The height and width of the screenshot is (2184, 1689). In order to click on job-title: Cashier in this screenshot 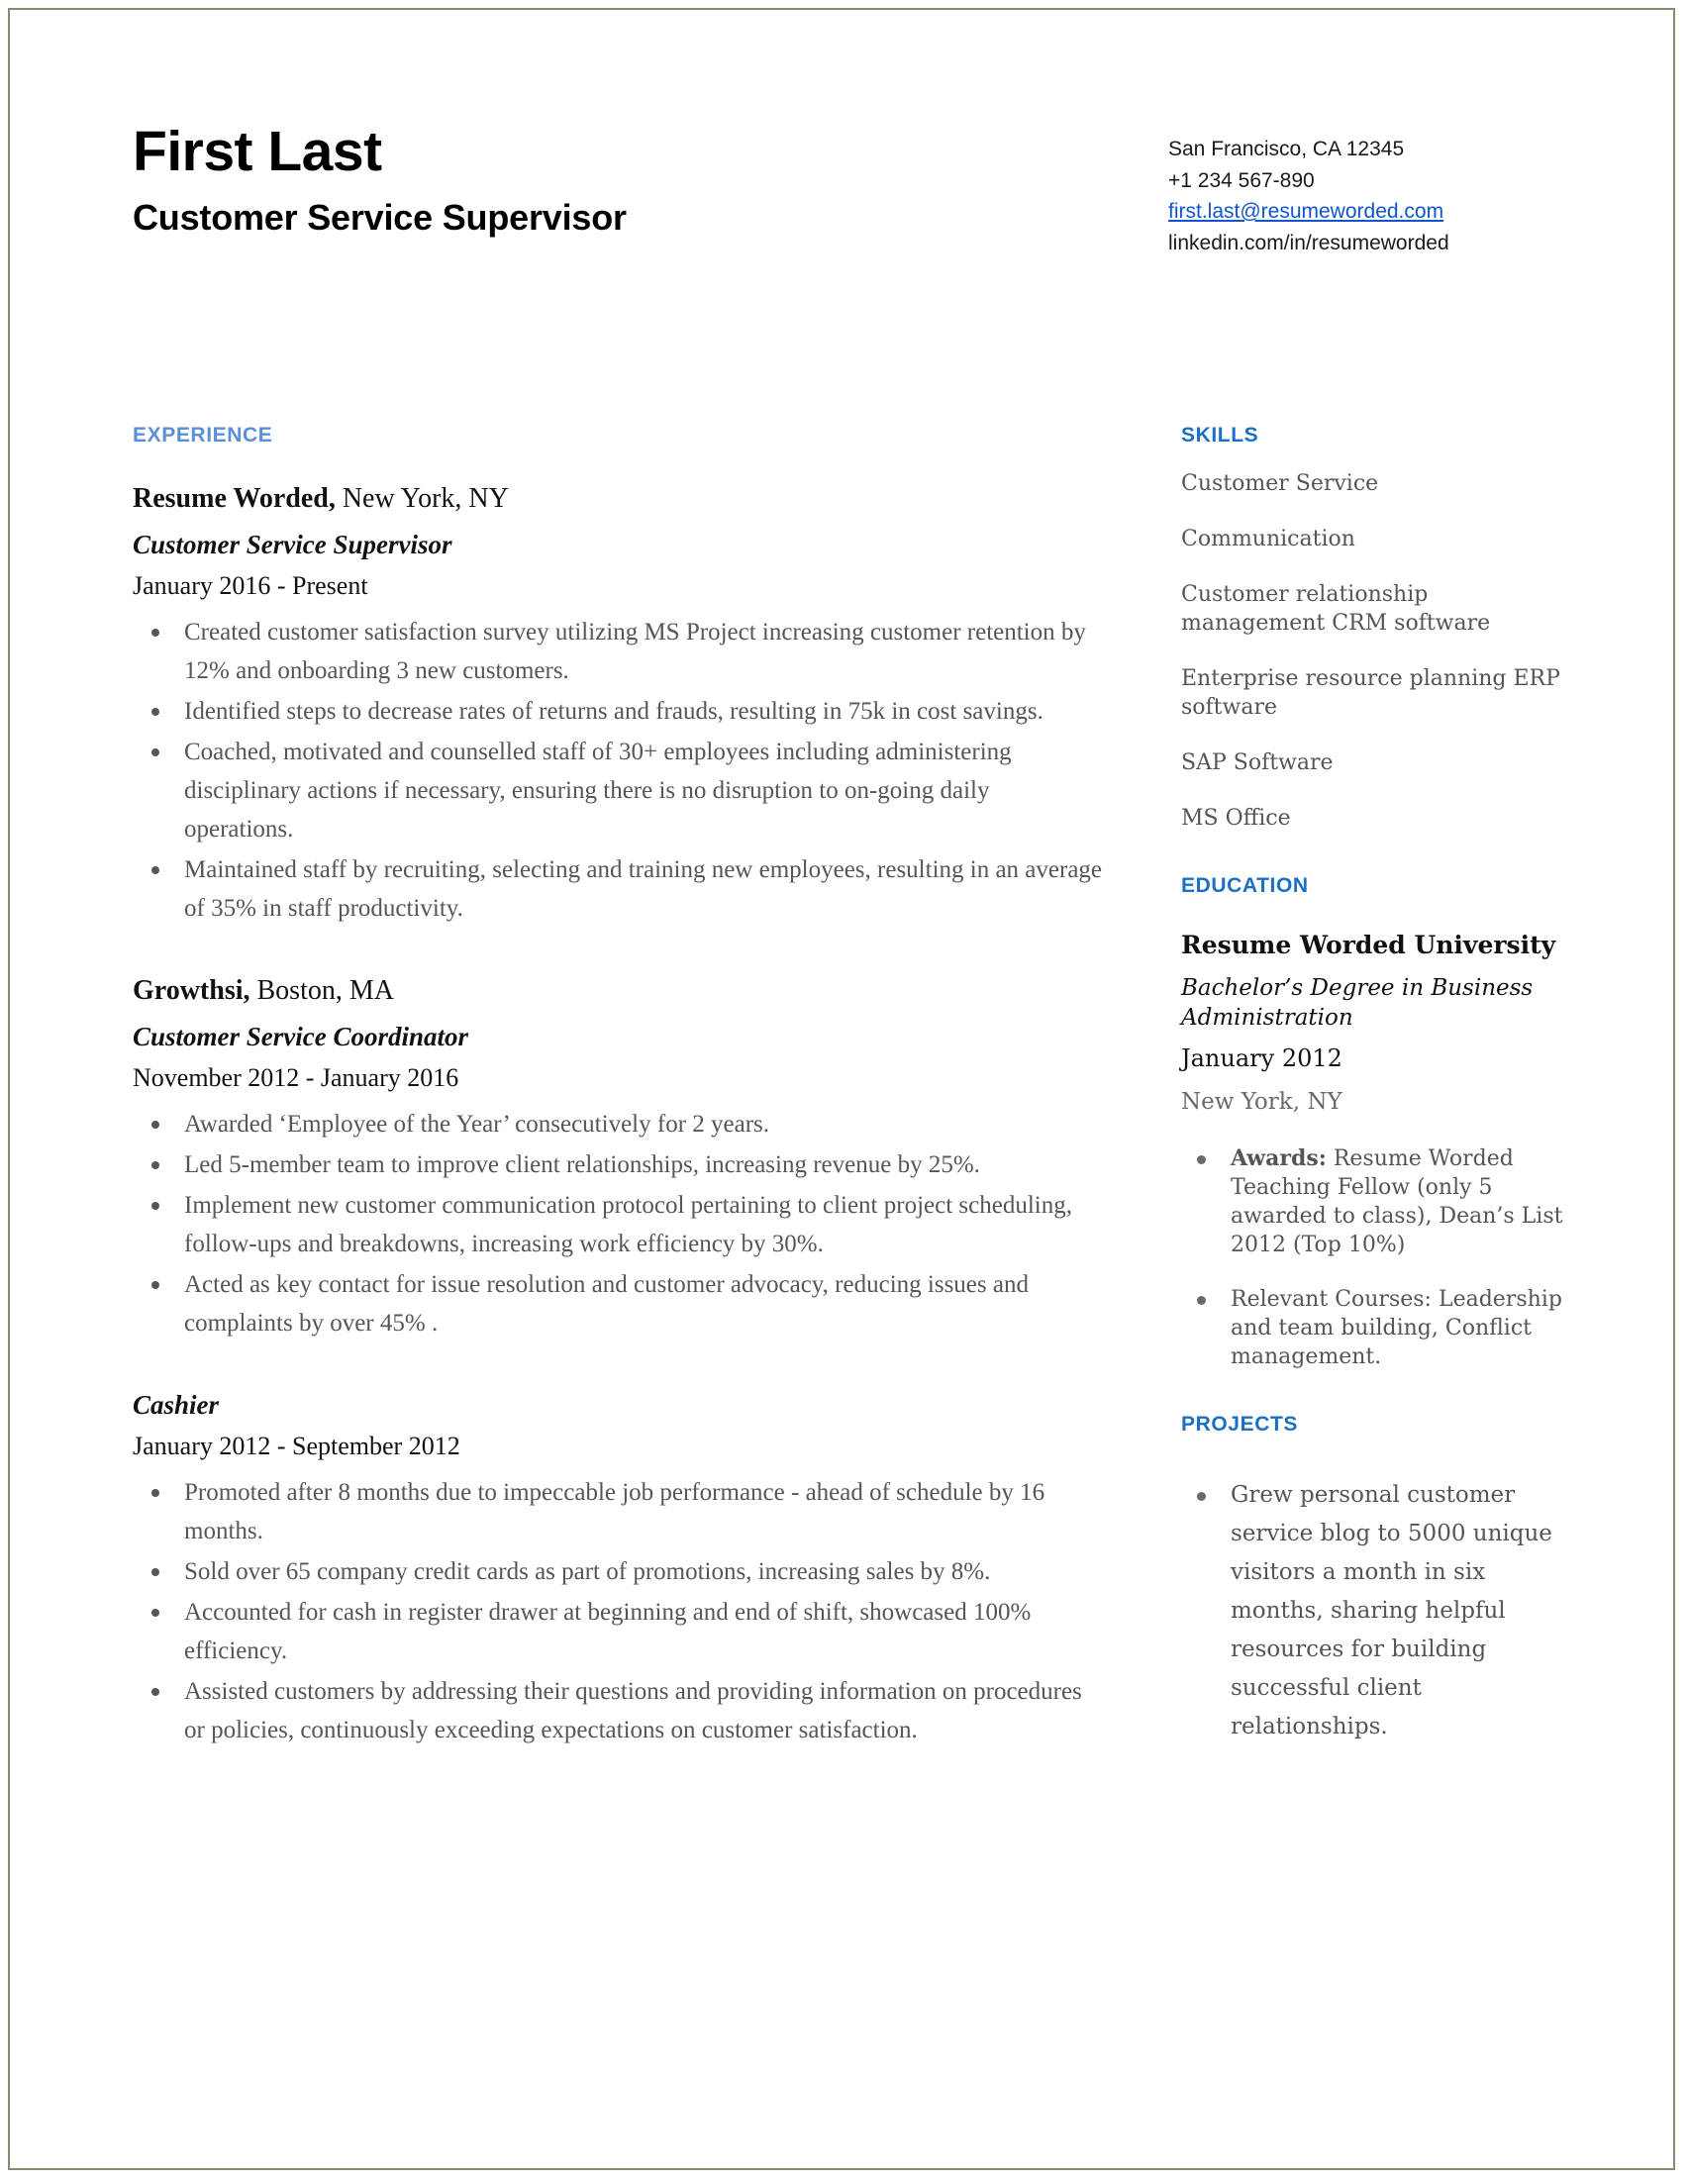, I will do `click(176, 1405)`.